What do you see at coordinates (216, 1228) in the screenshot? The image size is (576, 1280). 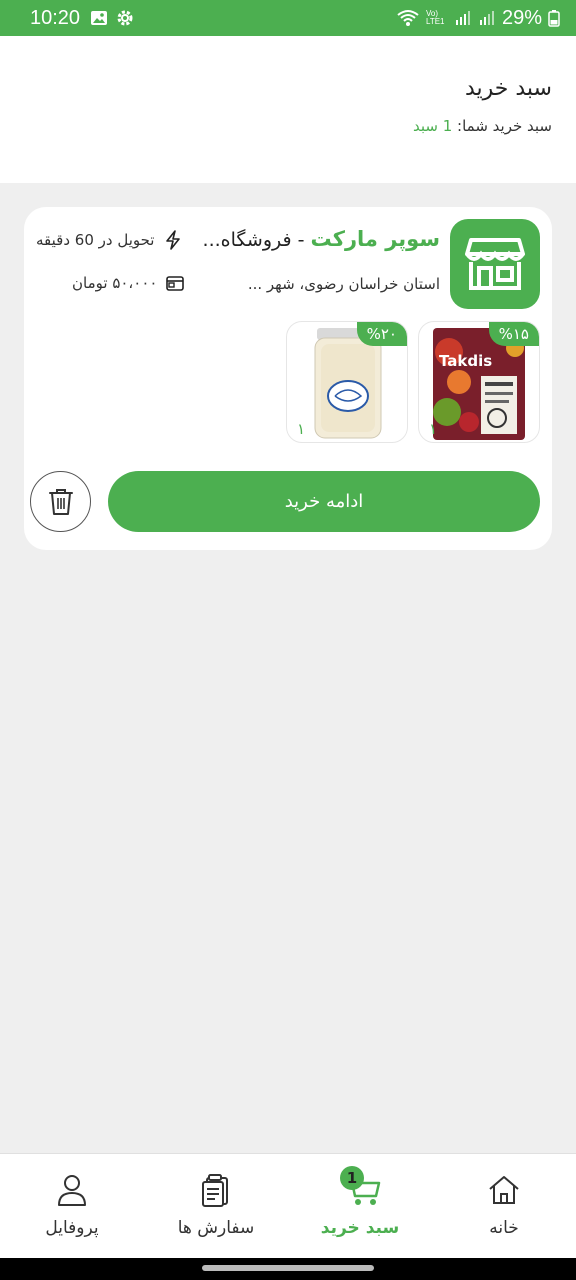 I see `nav-orders-label: سفارش ها` at bounding box center [216, 1228].